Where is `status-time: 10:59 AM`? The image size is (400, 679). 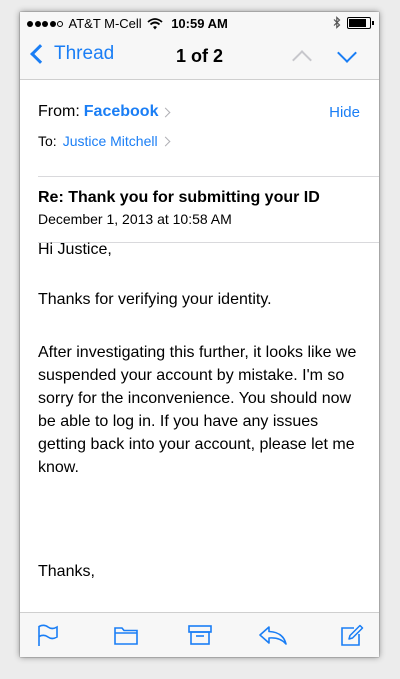 status-time: 10:59 AM is located at coordinates (199, 23).